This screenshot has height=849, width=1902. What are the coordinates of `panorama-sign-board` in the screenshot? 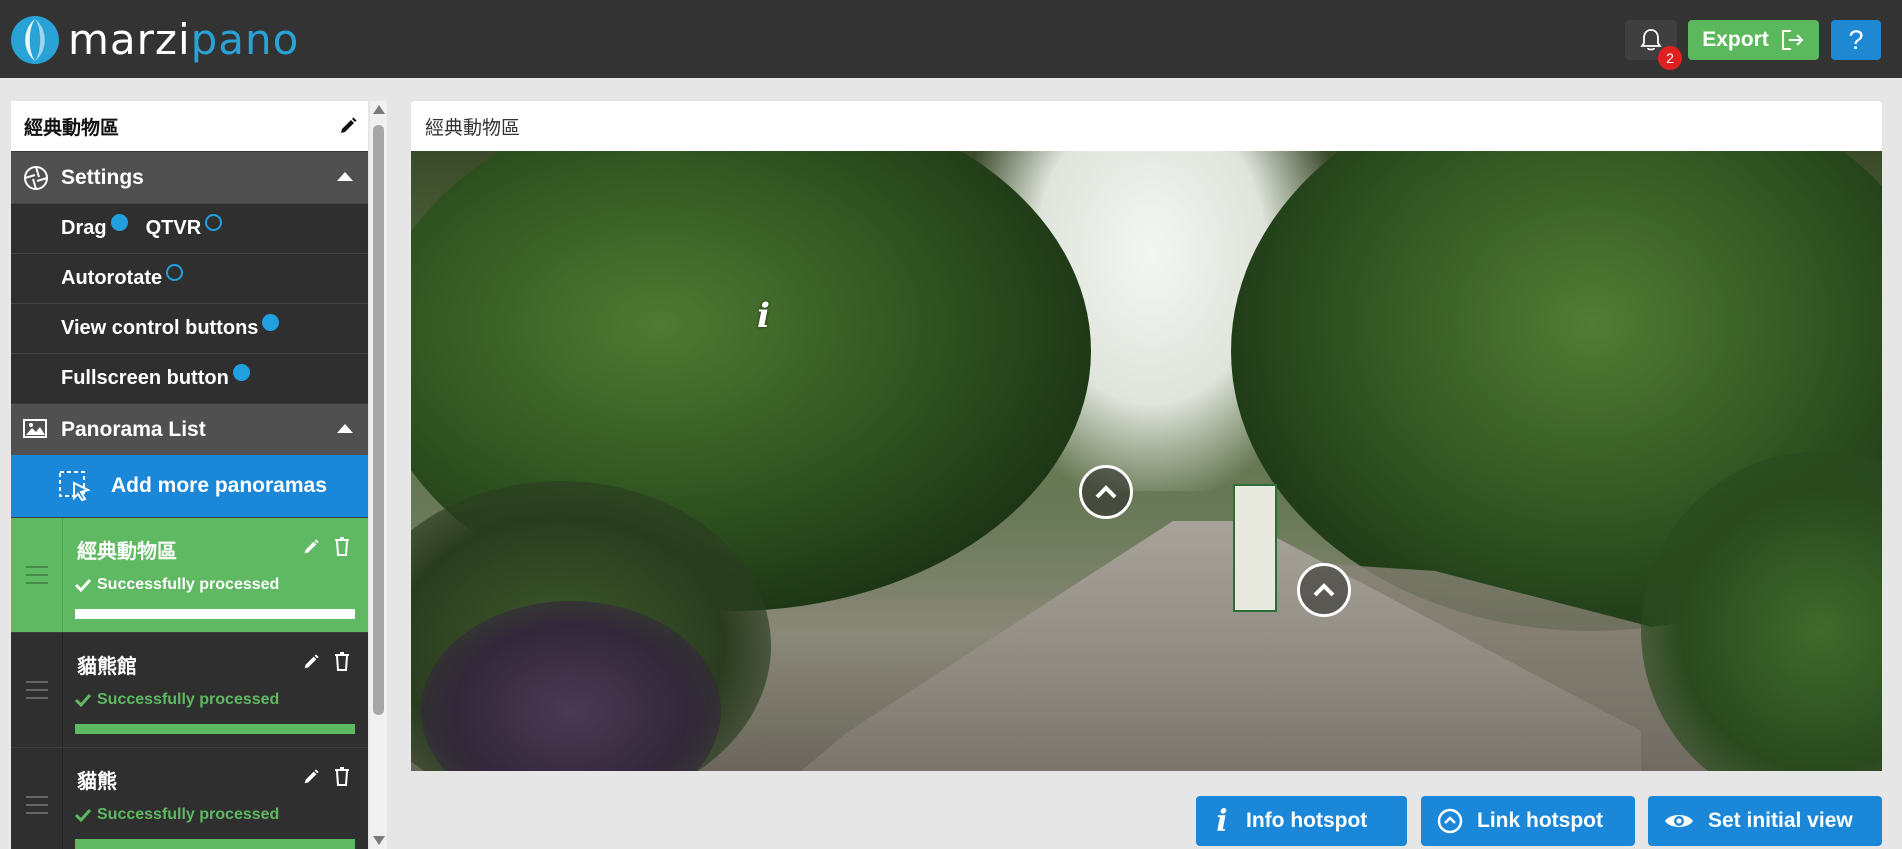 It's located at (1255, 548).